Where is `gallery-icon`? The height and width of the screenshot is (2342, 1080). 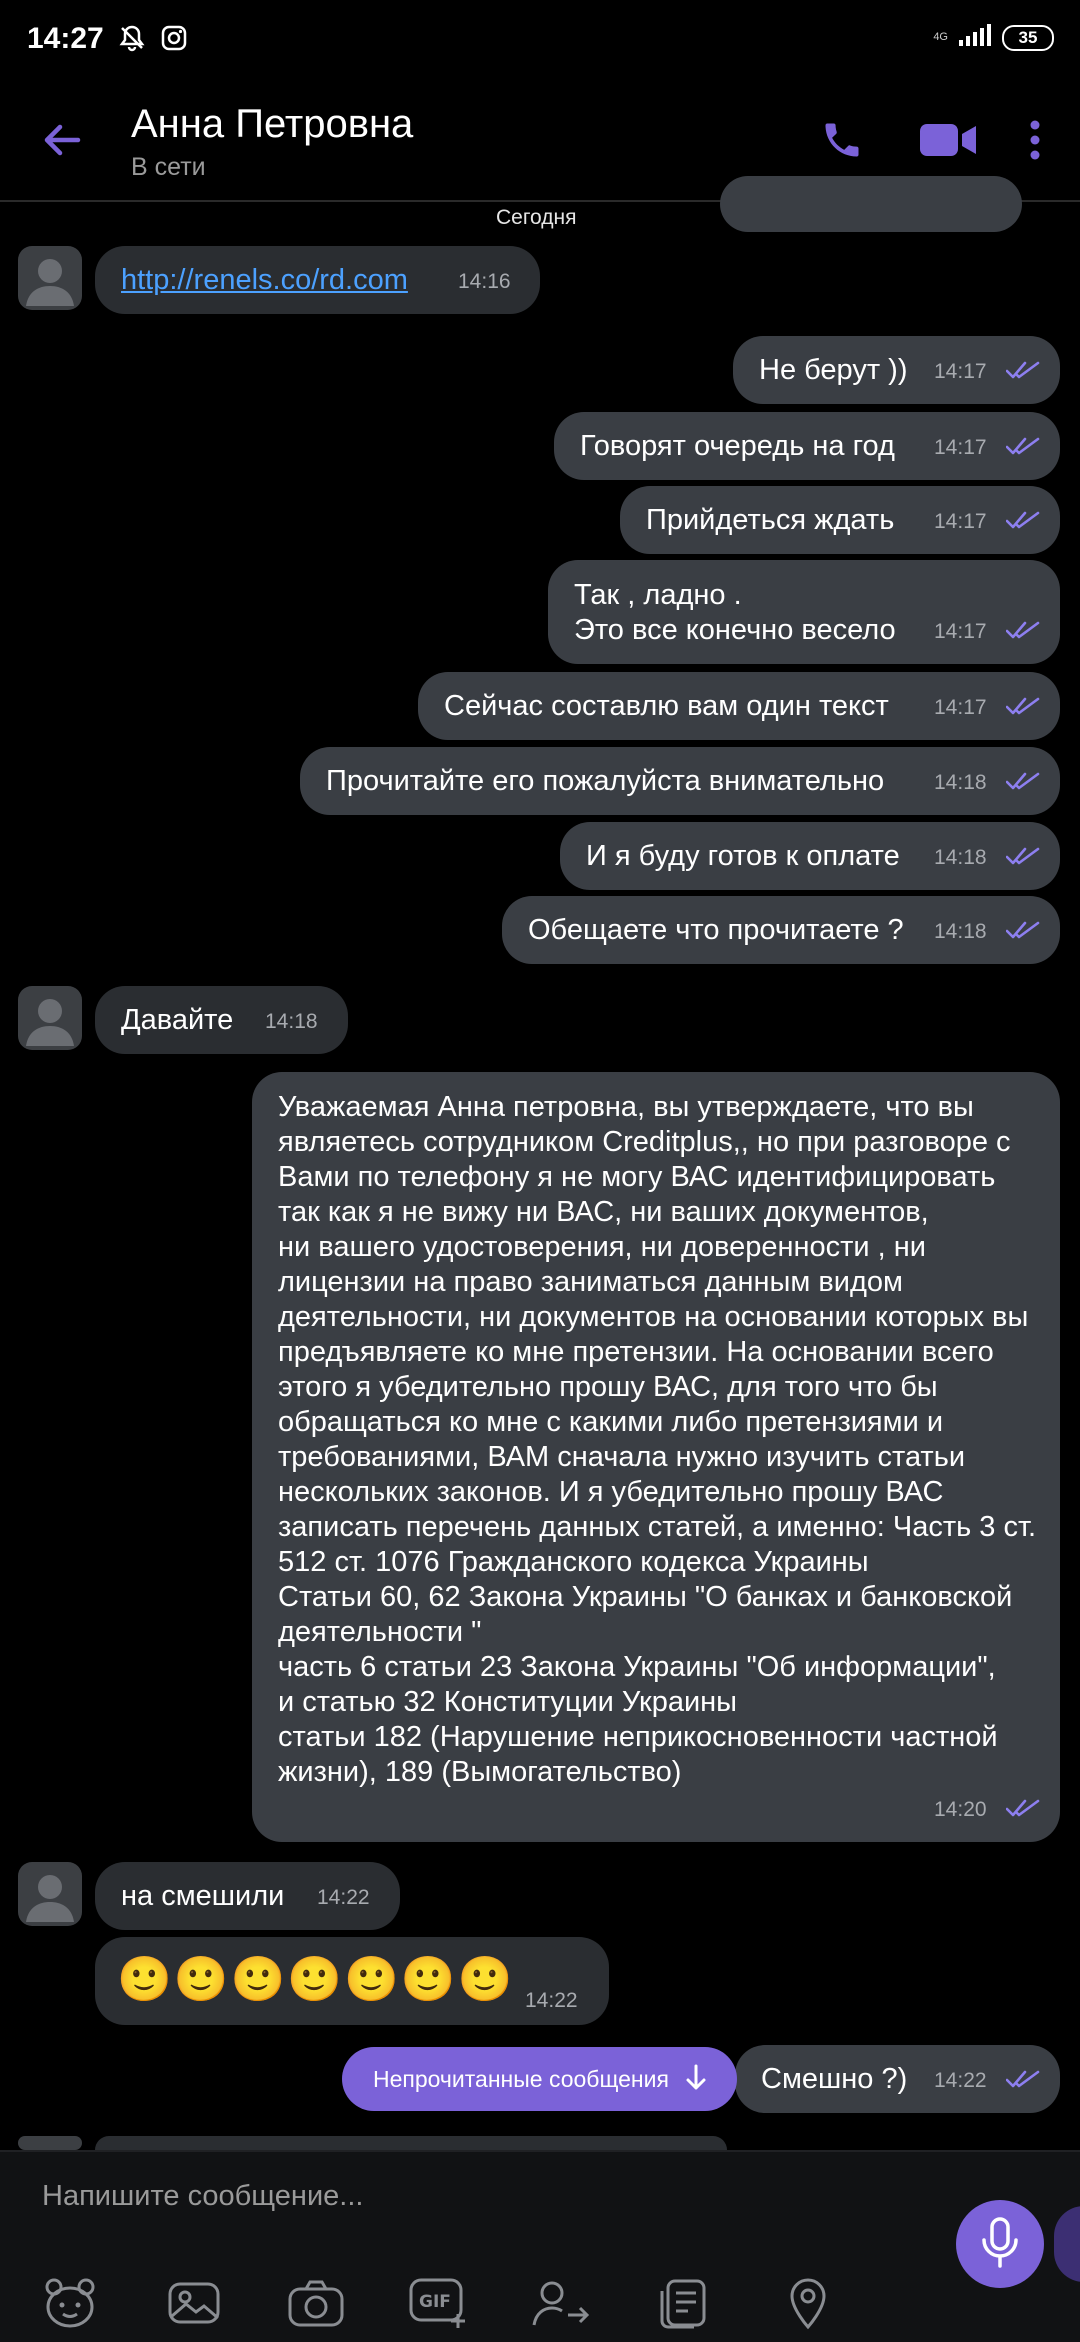
gallery-icon is located at coordinates (194, 2303).